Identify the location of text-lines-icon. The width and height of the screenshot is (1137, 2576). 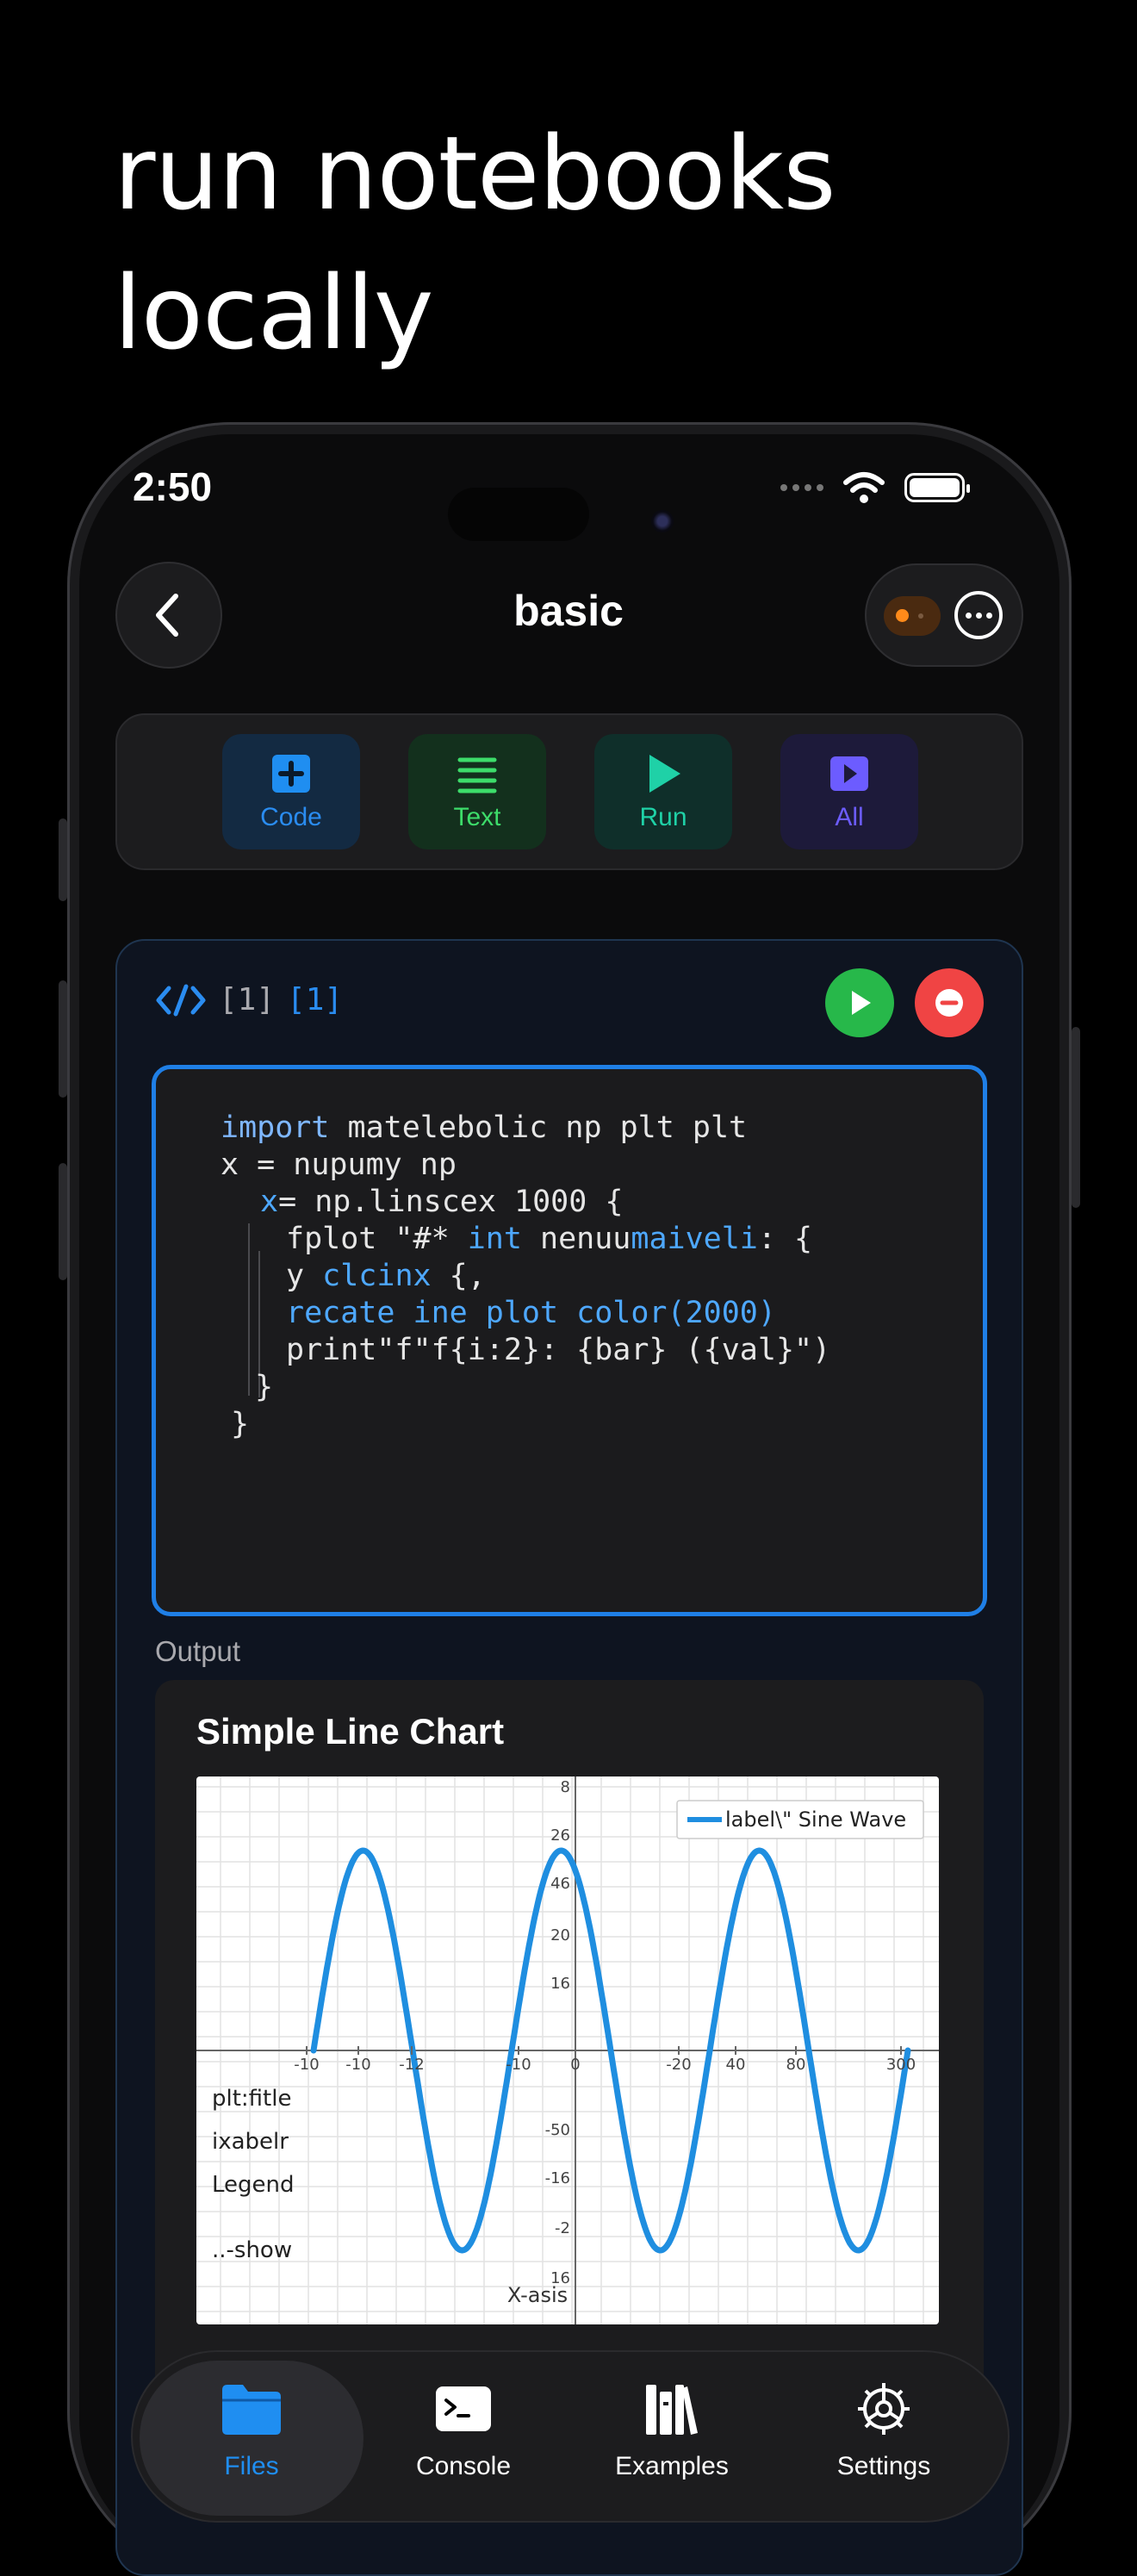
(477, 775).